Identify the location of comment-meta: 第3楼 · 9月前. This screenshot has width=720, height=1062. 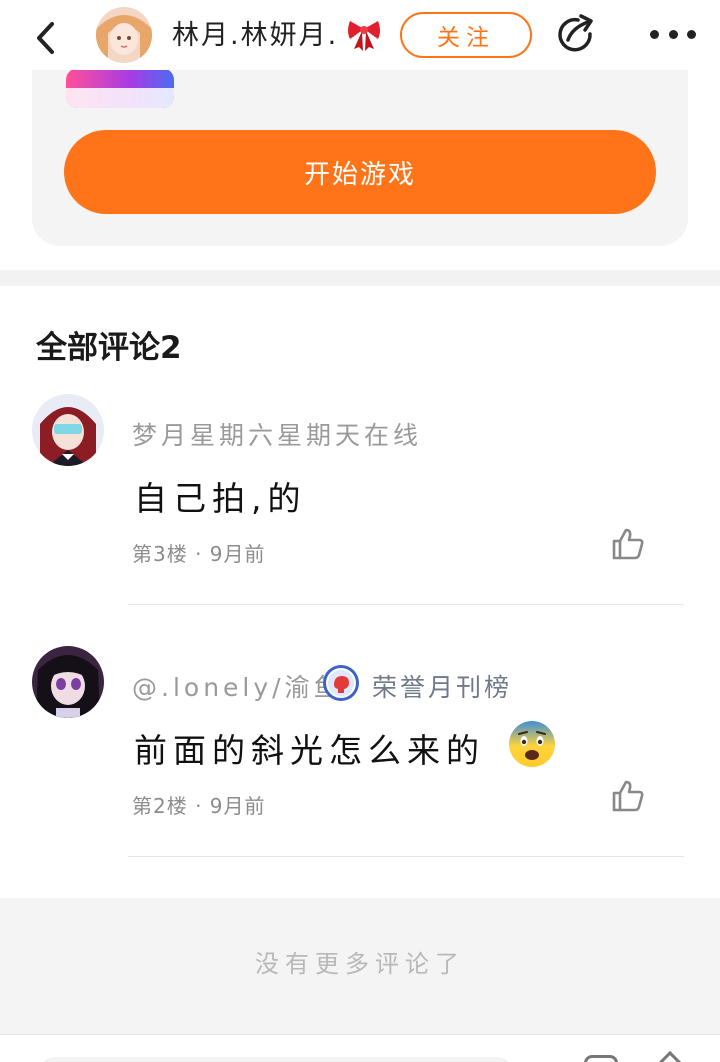
(199, 554).